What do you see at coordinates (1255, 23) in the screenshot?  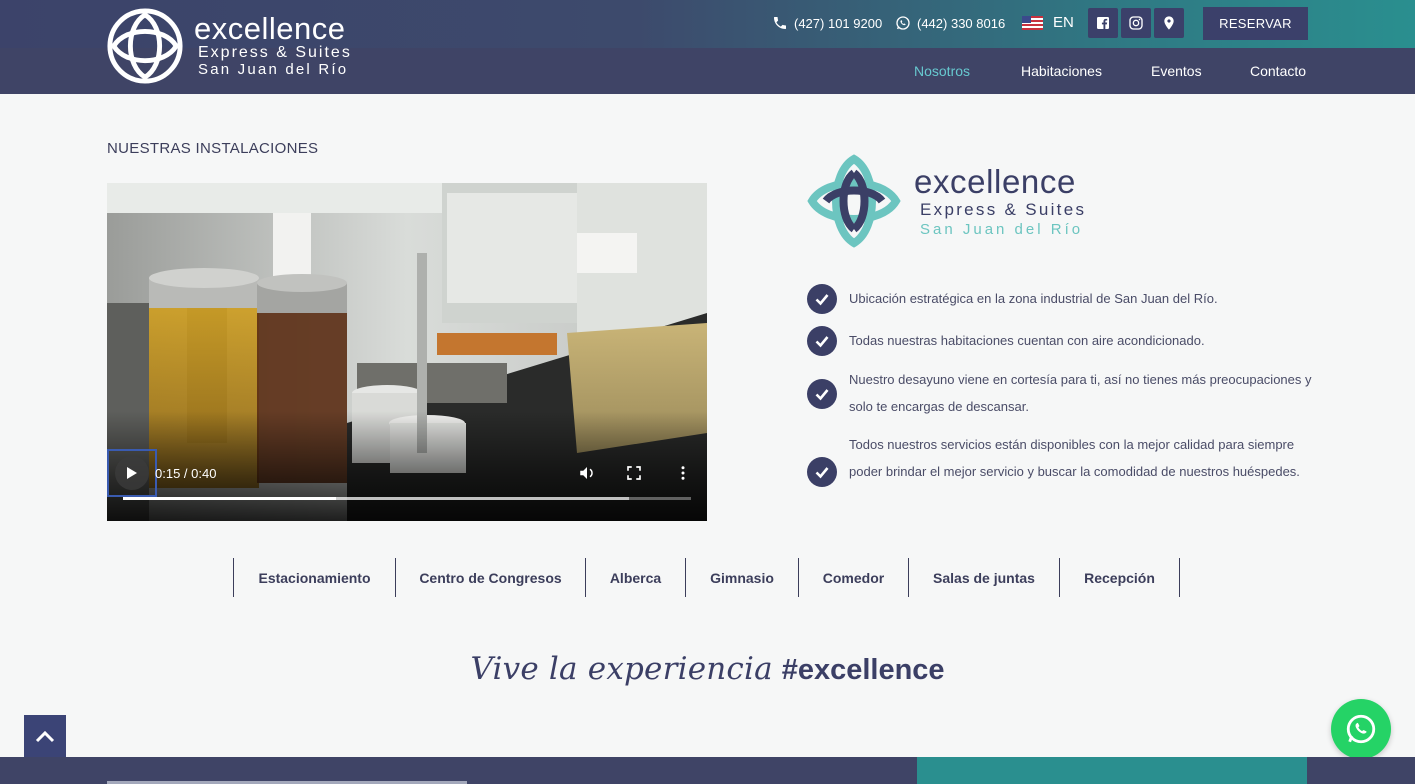 I see `reserve-button: RESERVAR` at bounding box center [1255, 23].